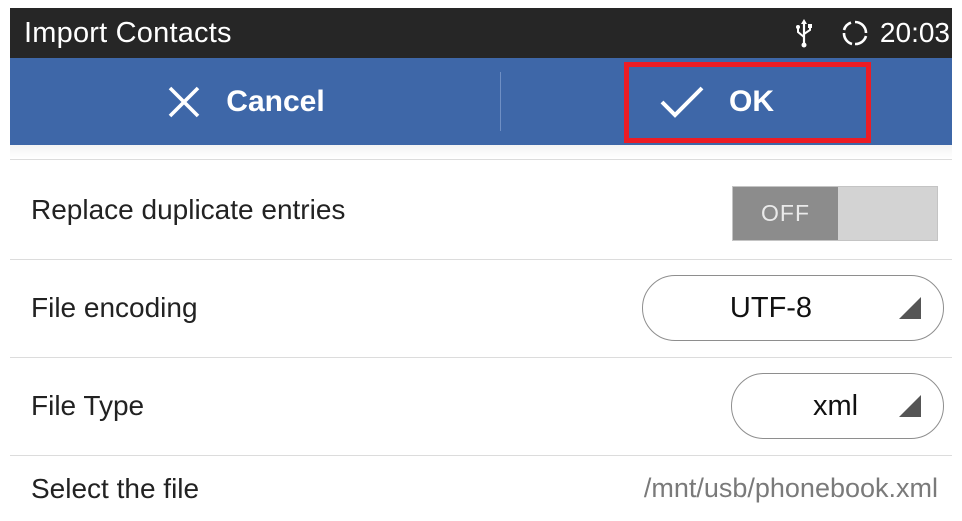  I want to click on select-file-row: Select the file /mnt/usb/phonebook.xml, so click(481, 488).